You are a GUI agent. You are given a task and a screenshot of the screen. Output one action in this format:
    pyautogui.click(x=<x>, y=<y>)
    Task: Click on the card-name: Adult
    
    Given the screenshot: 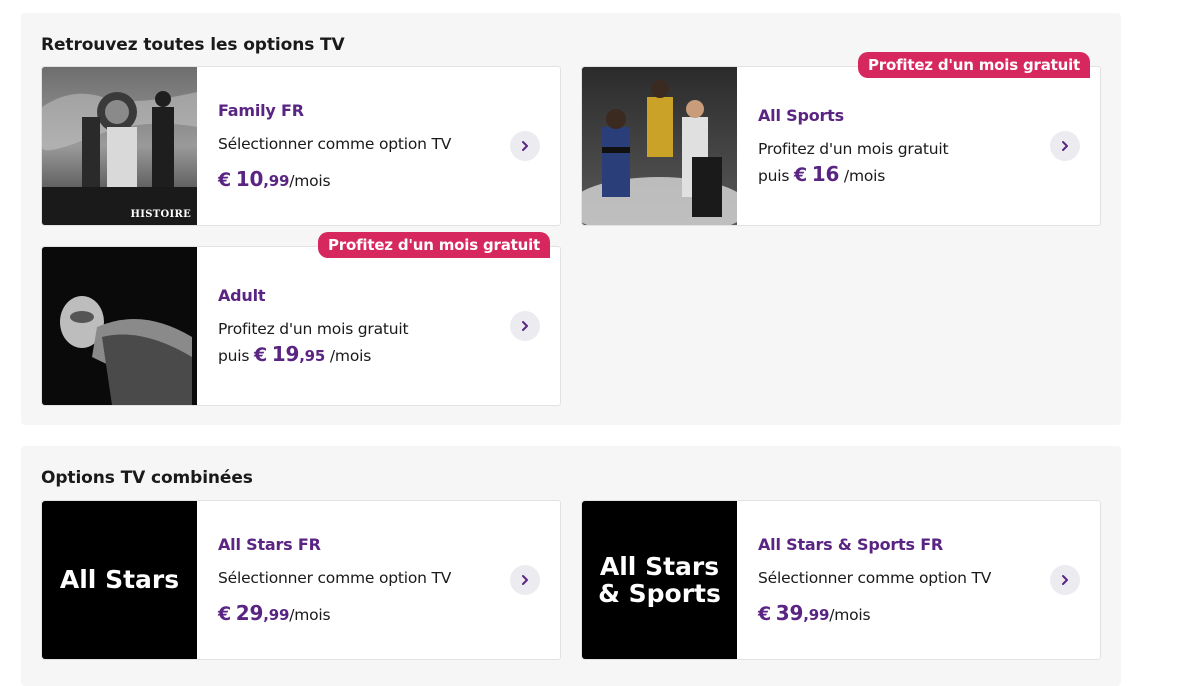 What is the action you would take?
    pyautogui.click(x=242, y=295)
    